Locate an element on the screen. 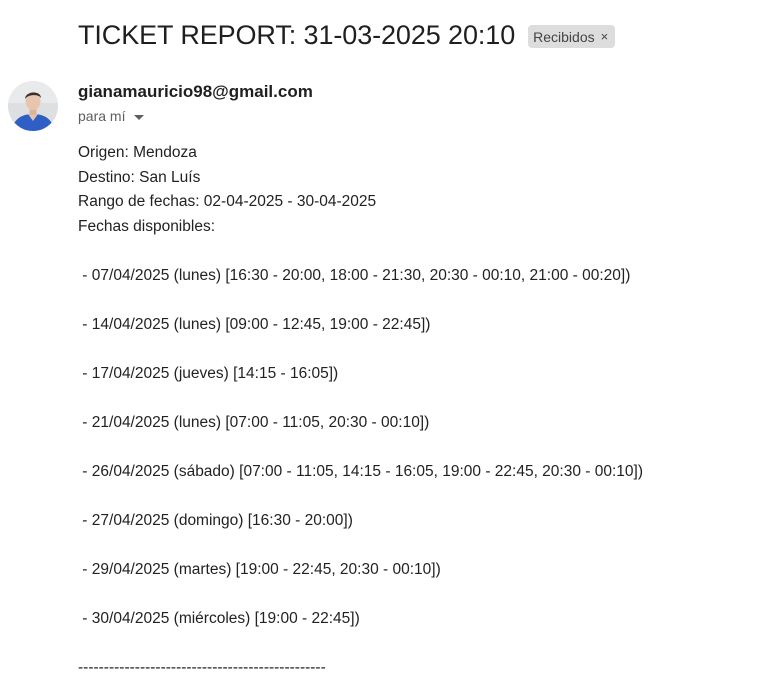 This screenshot has height=686, width=766. email-subject: TICKET REPORT: 31-03-2025 20:10 is located at coordinates (297, 35).